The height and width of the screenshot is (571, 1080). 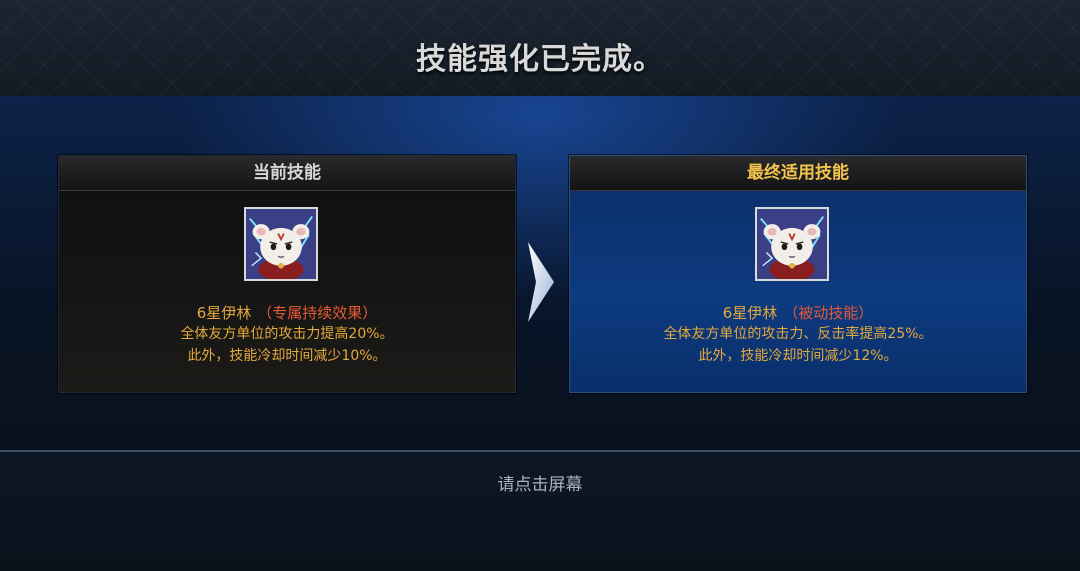 What do you see at coordinates (224, 313) in the screenshot?
I see `current-skill-name: 6星伊林` at bounding box center [224, 313].